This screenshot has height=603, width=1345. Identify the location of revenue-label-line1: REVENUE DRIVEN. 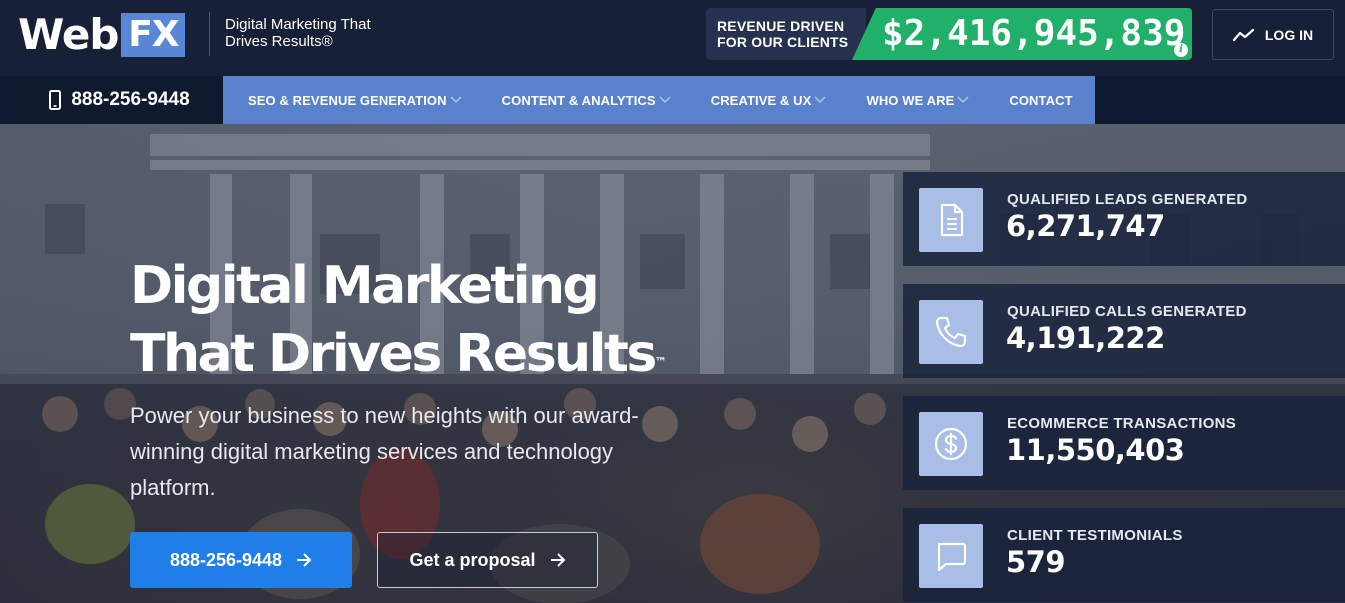
(781, 26).